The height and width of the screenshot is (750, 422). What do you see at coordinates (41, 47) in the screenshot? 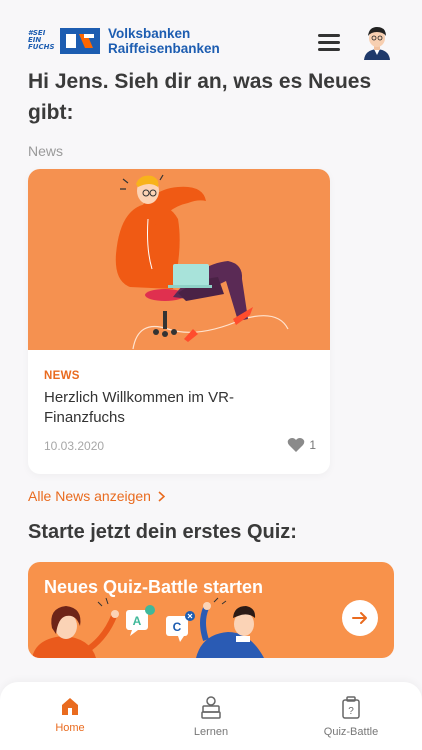
I see `fuchs-logo-line: FUCHS` at bounding box center [41, 47].